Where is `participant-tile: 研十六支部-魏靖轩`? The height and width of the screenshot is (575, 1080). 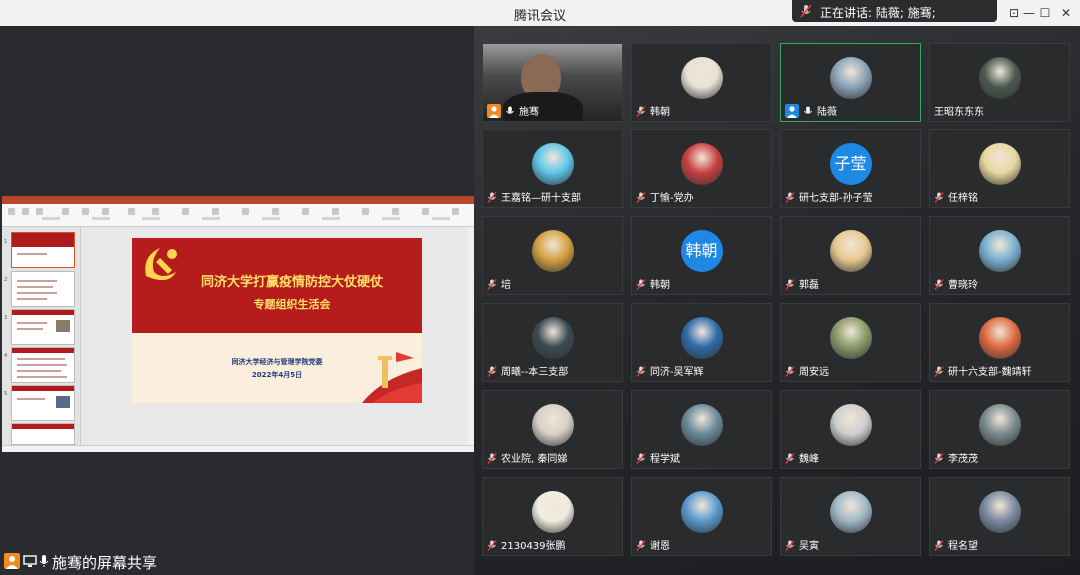
participant-tile: 研十六支部-魏靖轩 is located at coordinates (999, 342).